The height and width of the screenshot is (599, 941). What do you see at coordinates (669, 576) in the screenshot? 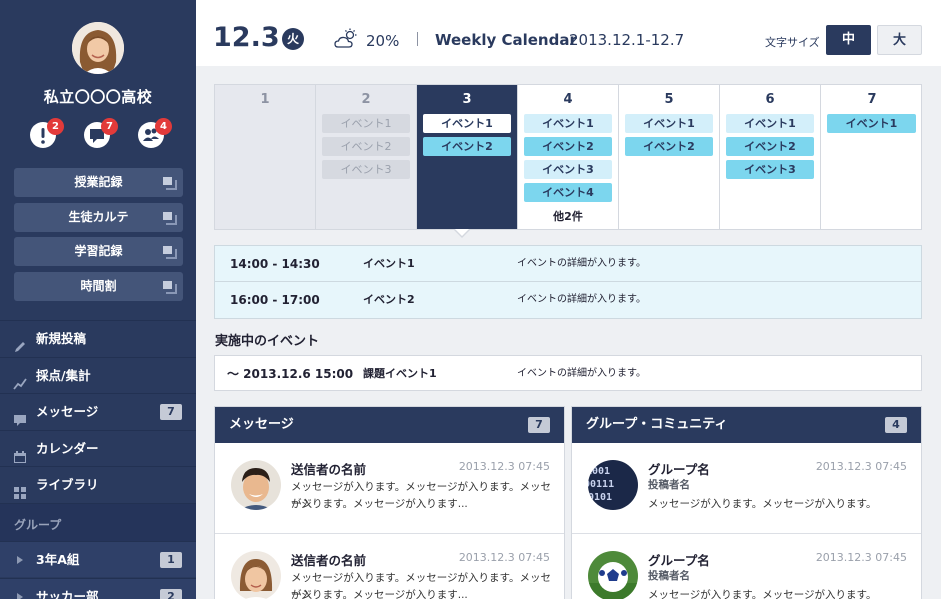
I see `poster-name: 投稿者名` at bounding box center [669, 576].